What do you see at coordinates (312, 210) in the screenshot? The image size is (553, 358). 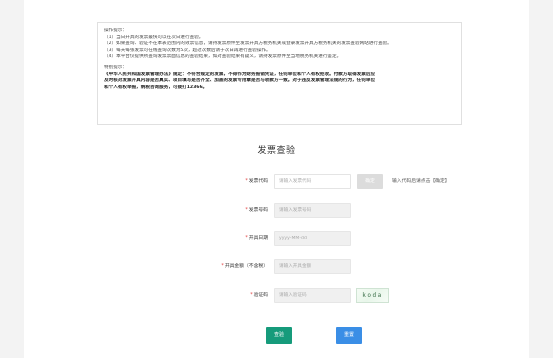 I see `invoice-number-input` at bounding box center [312, 210].